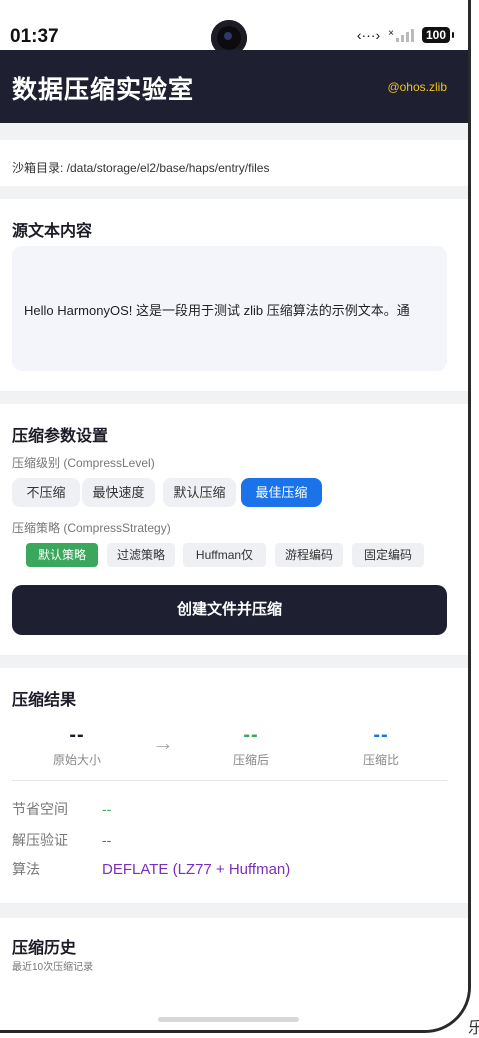 The image size is (479, 1038). I want to click on ratio-value: --, so click(381, 735).